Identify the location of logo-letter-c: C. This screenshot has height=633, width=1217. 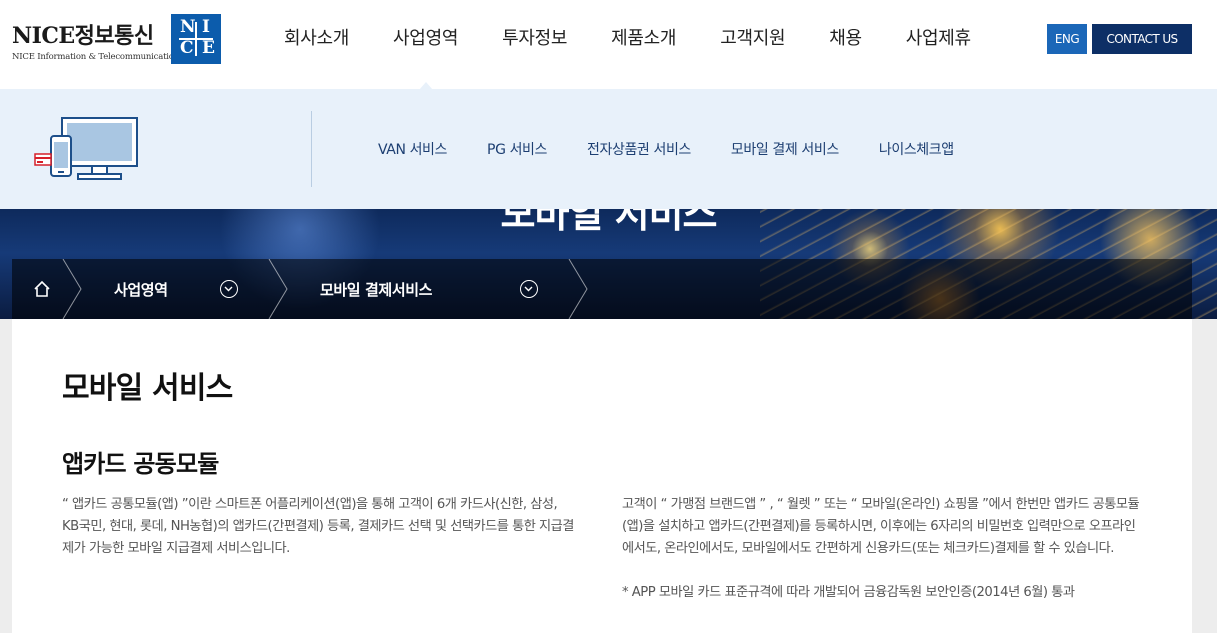
(187, 48).